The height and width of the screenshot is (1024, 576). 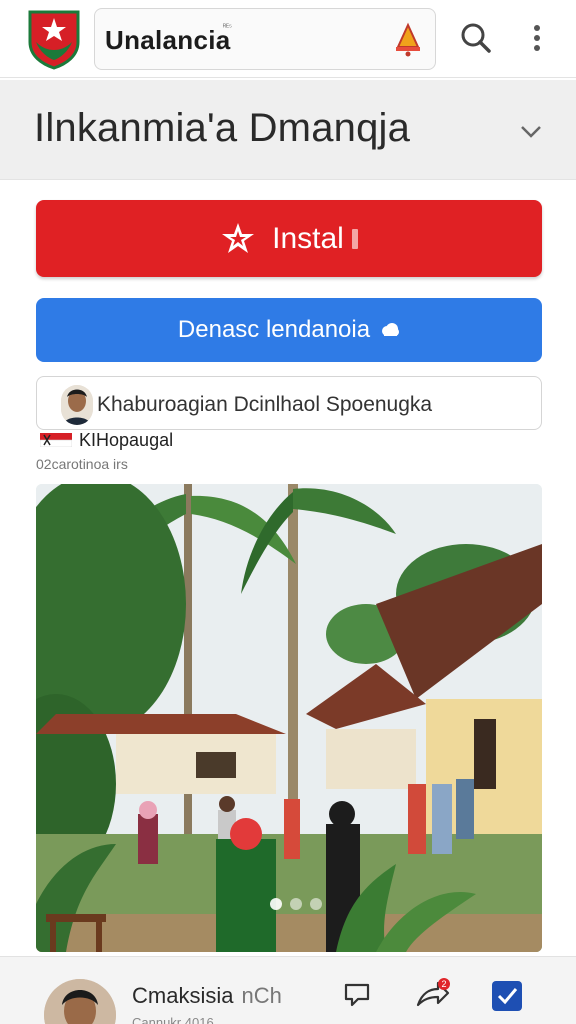 I want to click on bell-icon, so click(x=408, y=39).